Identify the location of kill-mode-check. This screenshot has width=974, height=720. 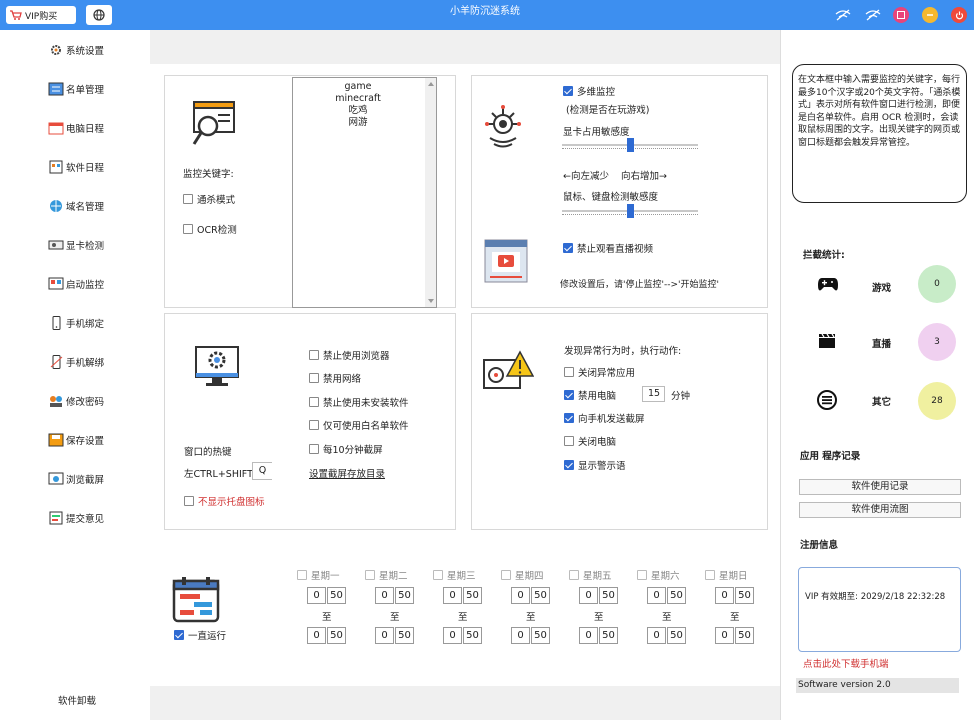
(188, 199).